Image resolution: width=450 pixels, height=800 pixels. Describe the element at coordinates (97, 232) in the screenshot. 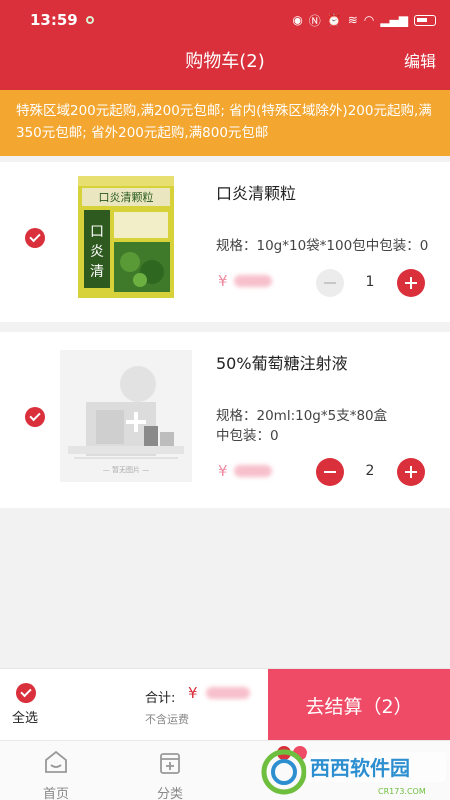

I see `svg-text: 口` at that location.